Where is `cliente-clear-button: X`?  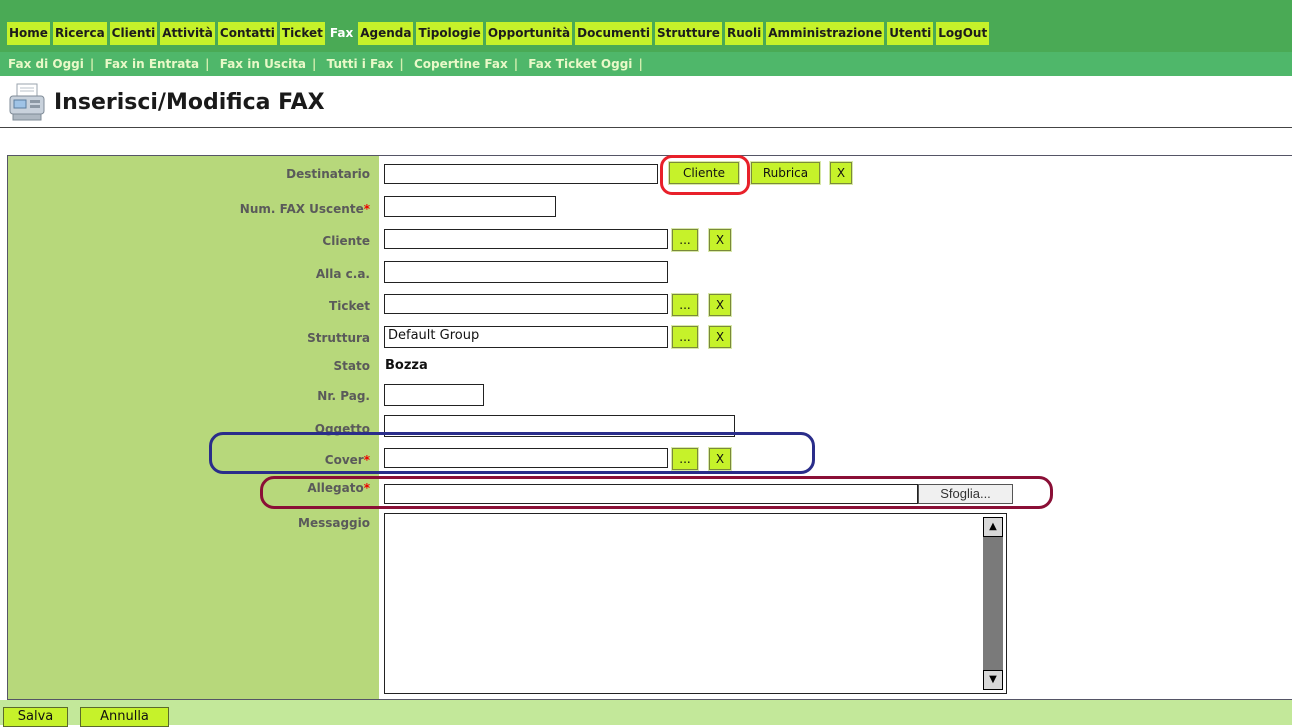 cliente-clear-button: X is located at coordinates (720, 240).